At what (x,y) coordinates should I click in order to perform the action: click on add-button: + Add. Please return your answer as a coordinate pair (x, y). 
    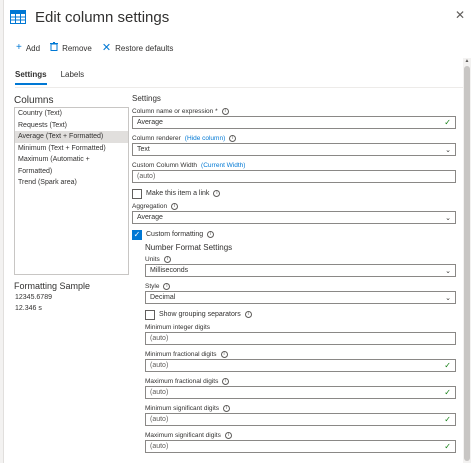
    Looking at the image, I should click on (28, 48).